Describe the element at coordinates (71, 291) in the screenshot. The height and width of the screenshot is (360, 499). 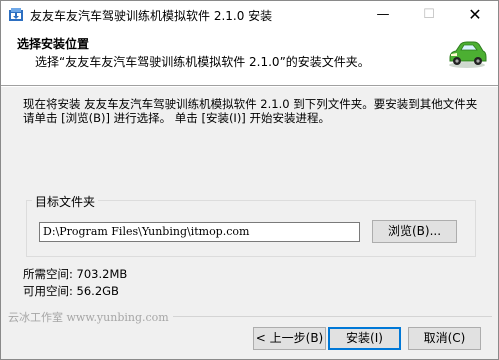
I see `space-available: 可用空间: 56.2GB` at that location.